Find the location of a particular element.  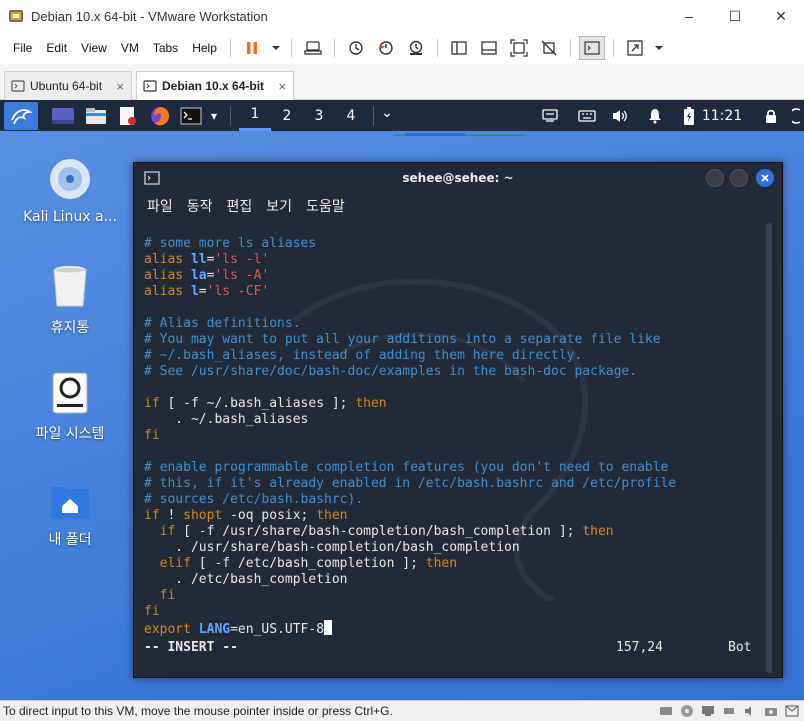

full-screen-icon is located at coordinates (519, 48).